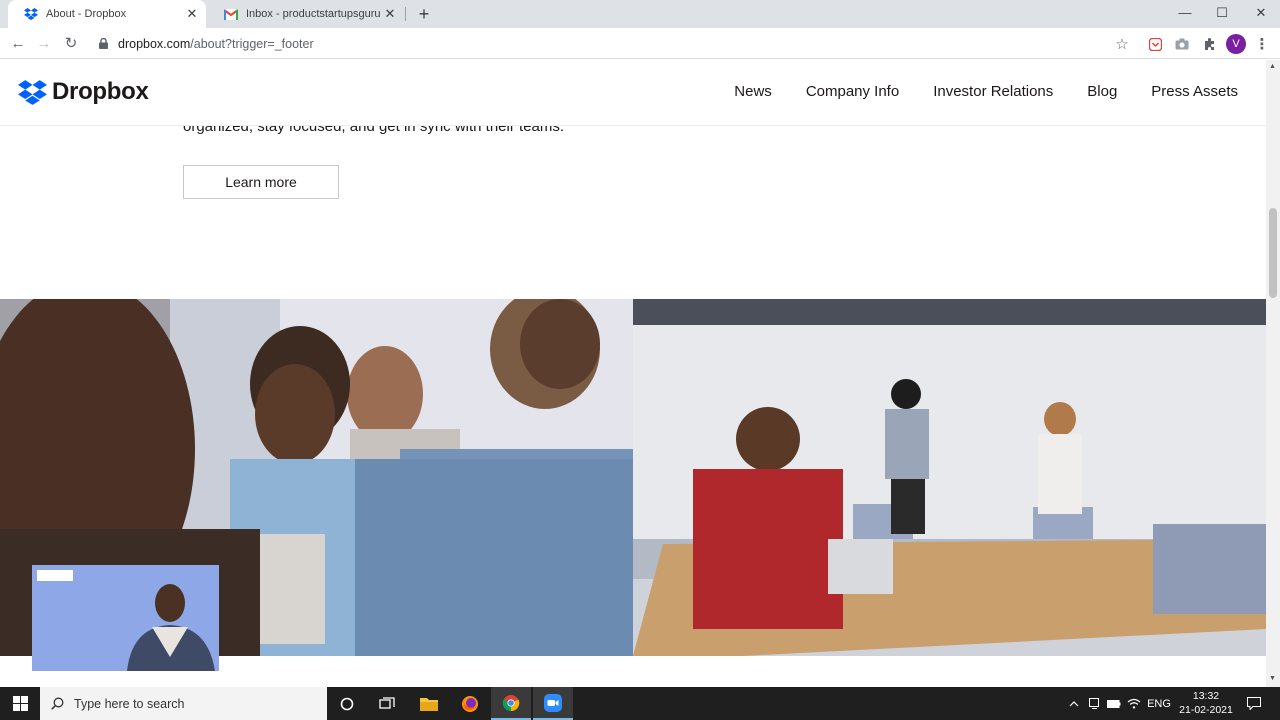  Describe the element at coordinates (231, 14) in the screenshot. I see `gmail-favicon-icon` at that location.